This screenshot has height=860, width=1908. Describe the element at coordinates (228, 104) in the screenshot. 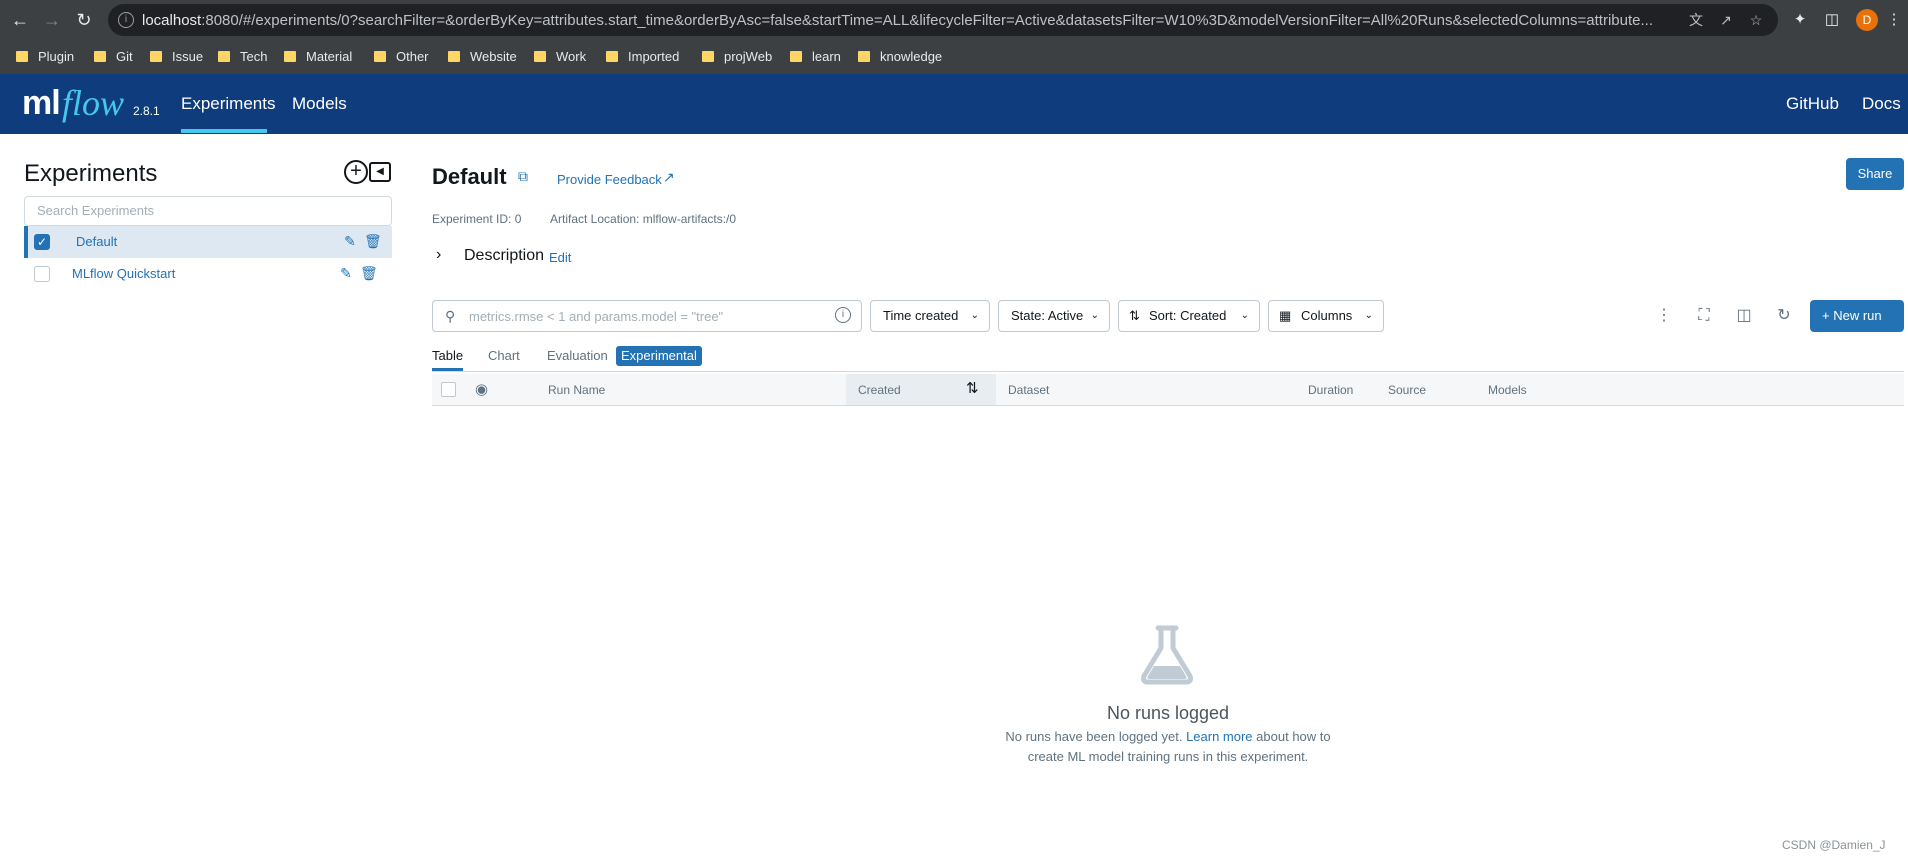

I see `nav-experiments: Experiments` at that location.